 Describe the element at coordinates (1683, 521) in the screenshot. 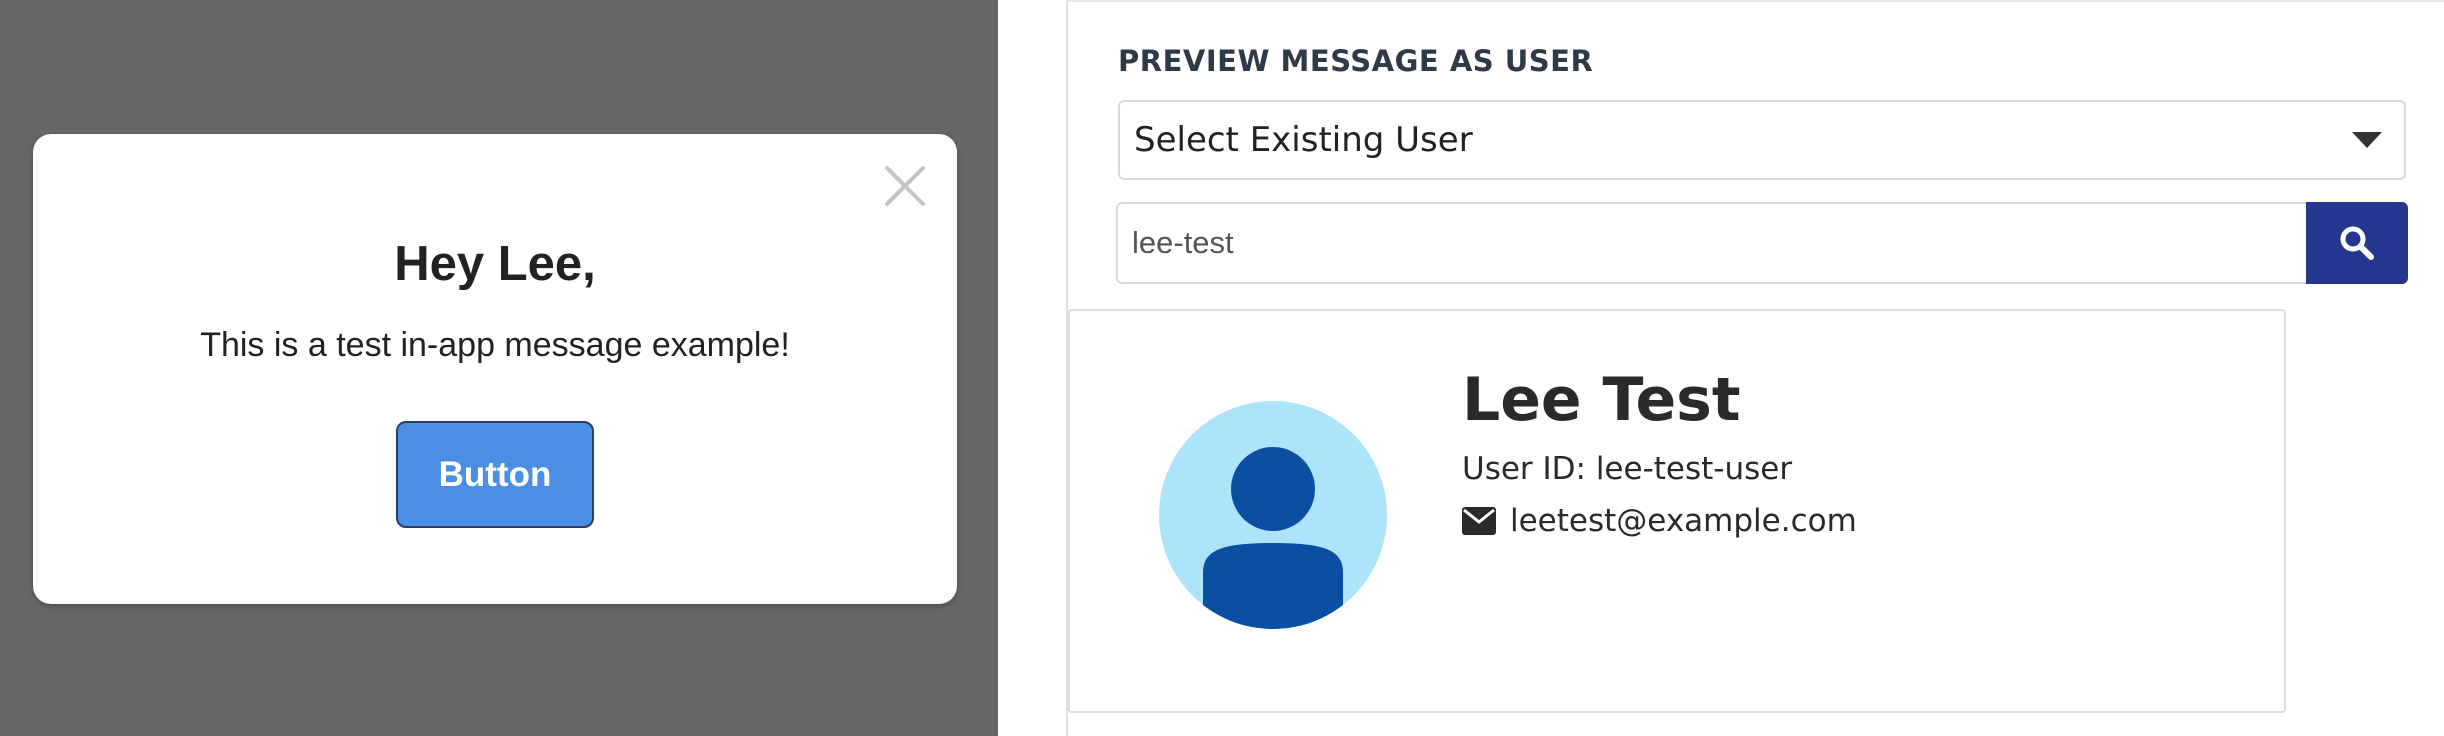

I see `user-email: leetest@example.com` at that location.